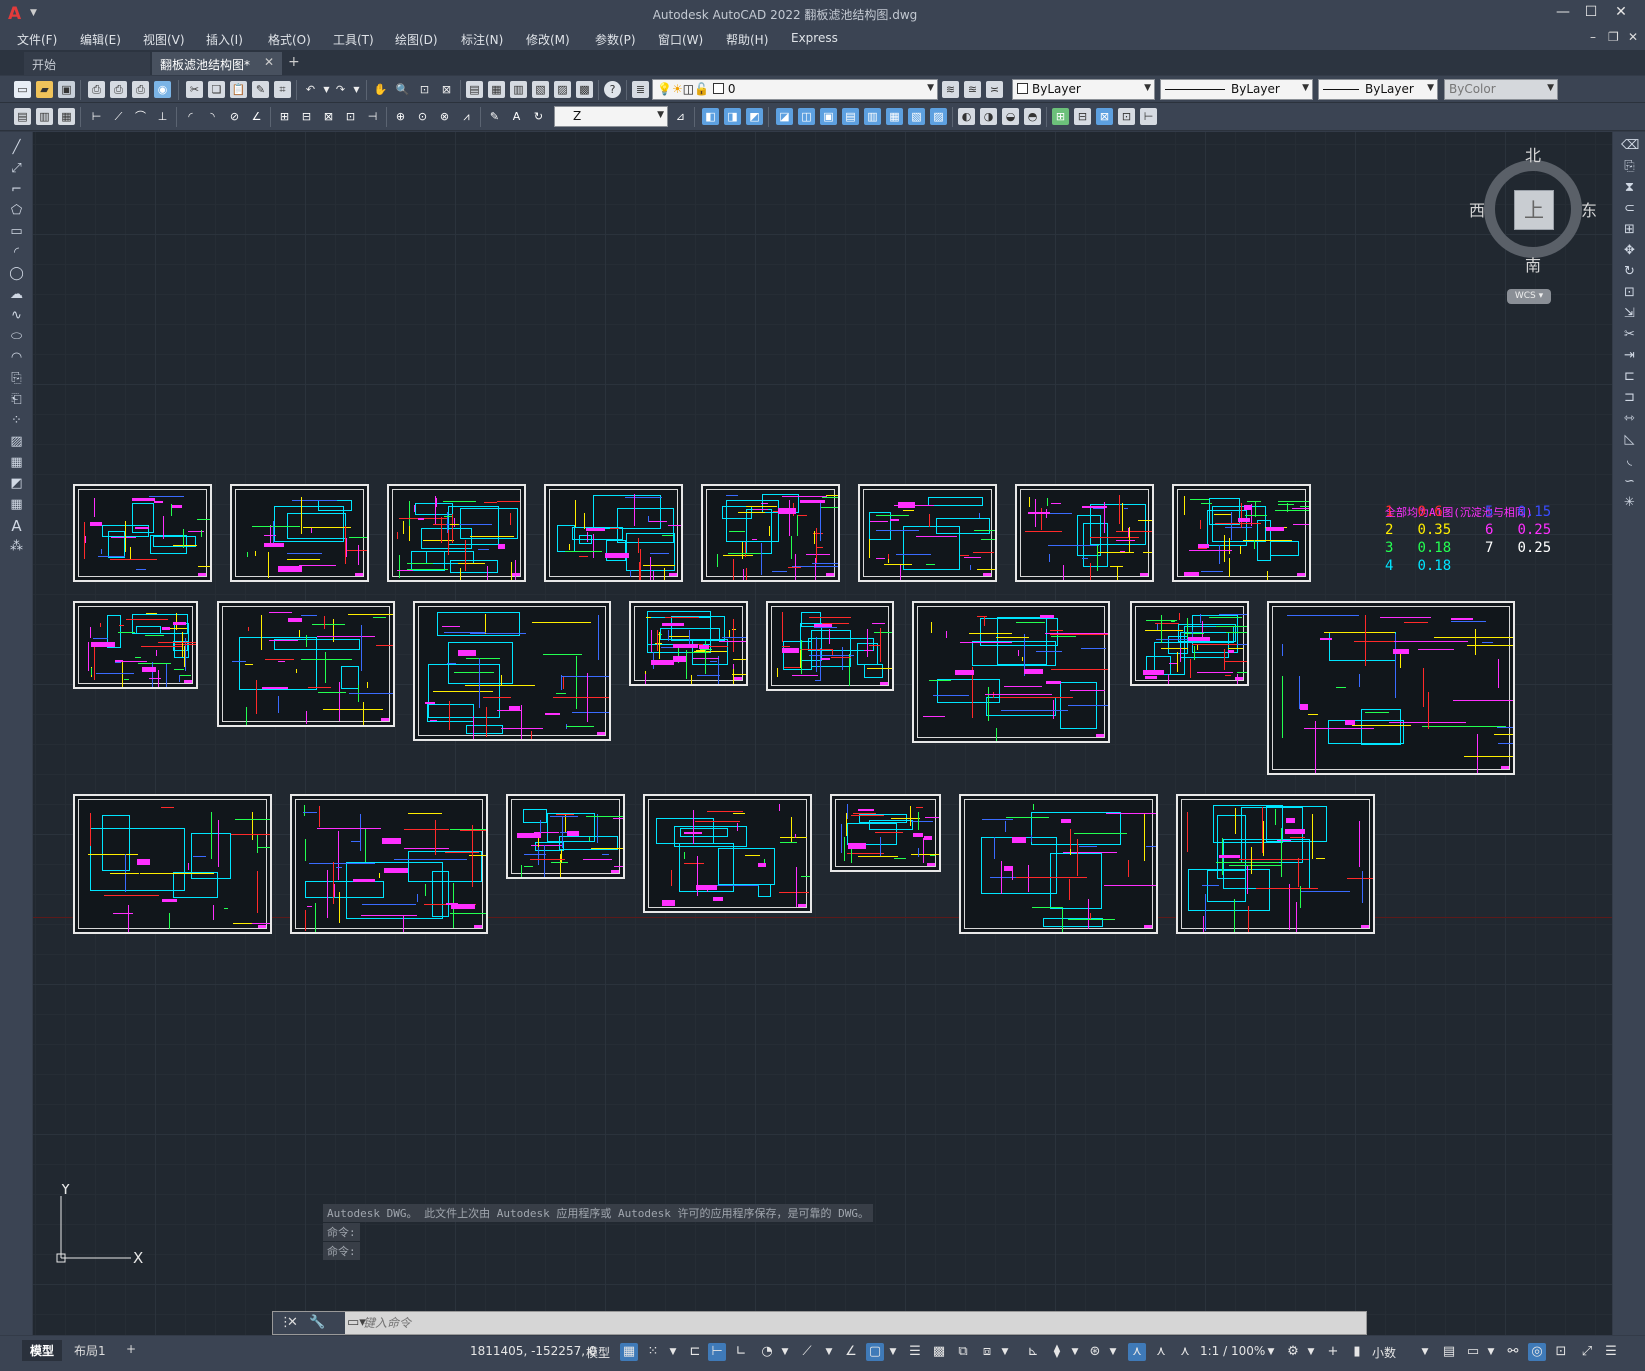 This screenshot has width=1645, height=1371. Describe the element at coordinates (1629, 230) in the screenshot. I see `array-object-icon: ⊞` at that location.